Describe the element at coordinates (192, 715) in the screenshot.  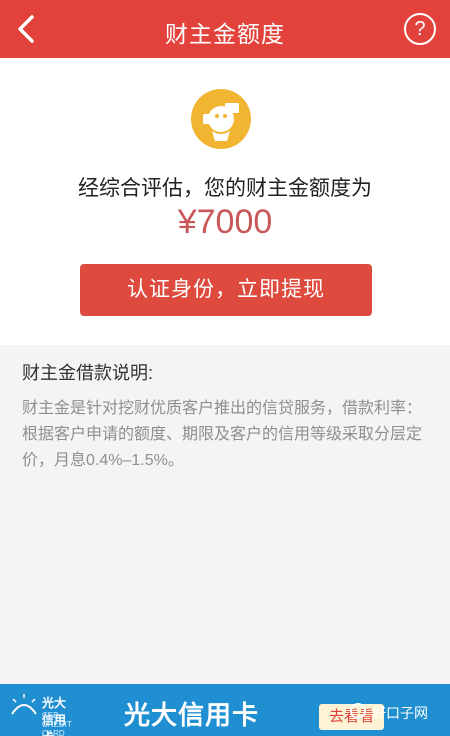
I see `ad-title: 光大信用卡` at that location.